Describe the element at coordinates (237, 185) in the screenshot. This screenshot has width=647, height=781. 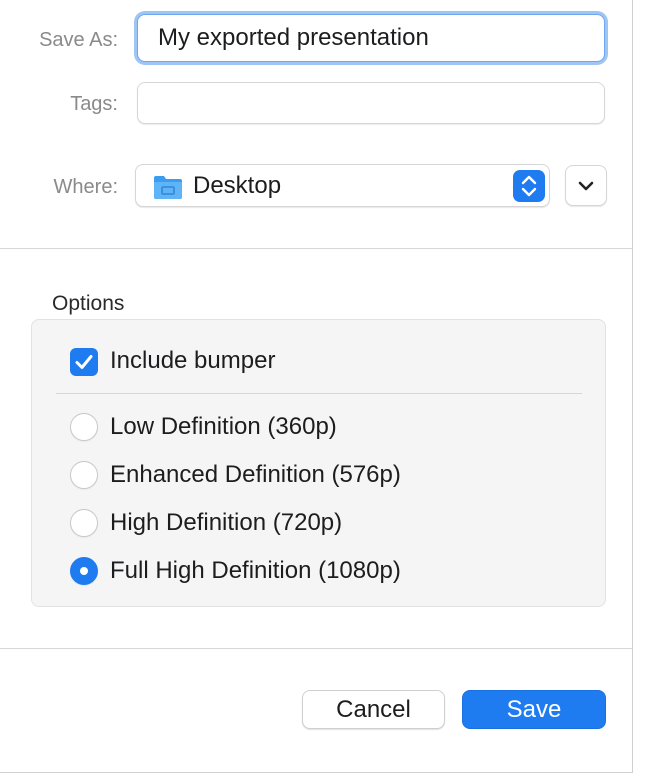
I see `where-value: Desktop` at that location.